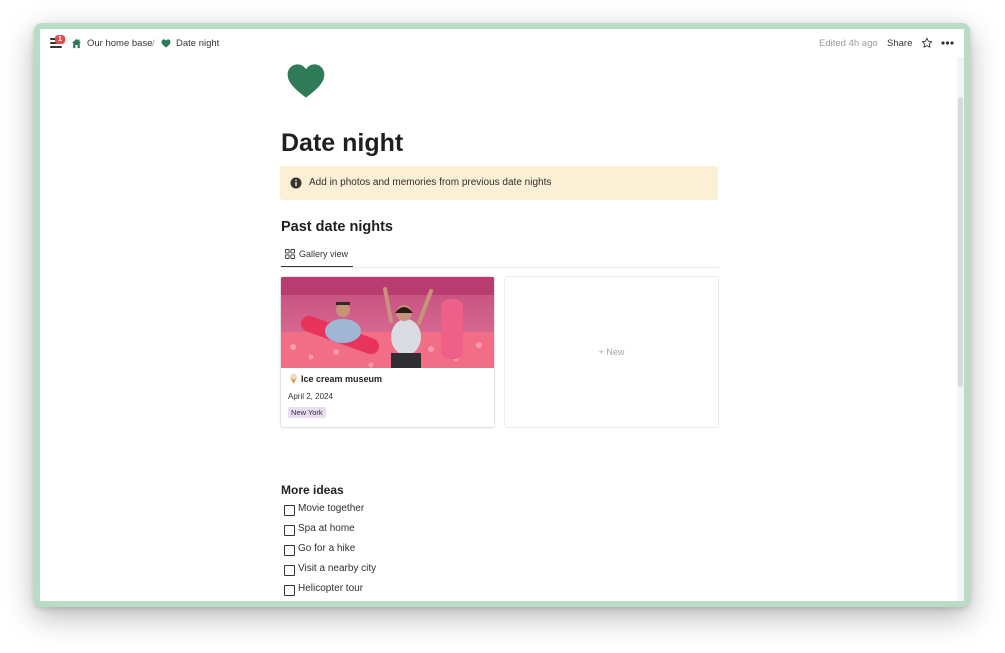 This screenshot has width=1005, height=653. What do you see at coordinates (119, 43) in the screenshot?
I see `breadcrumb-home: Our home base` at bounding box center [119, 43].